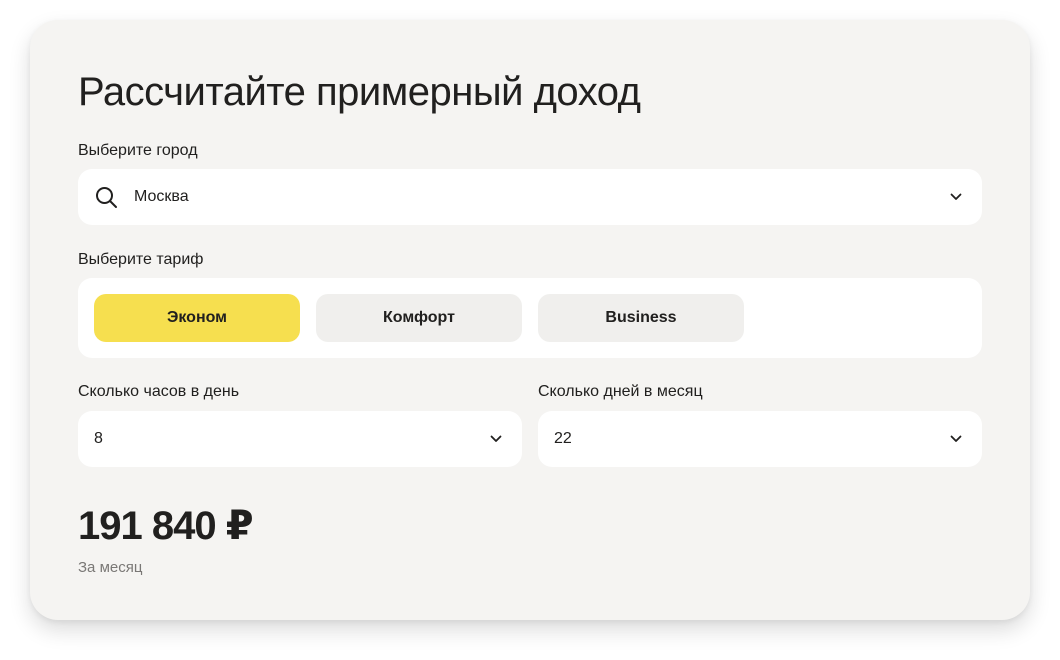 Image resolution: width=1060 pixels, height=660 pixels. I want to click on city-label: Выберите город, so click(138, 150).